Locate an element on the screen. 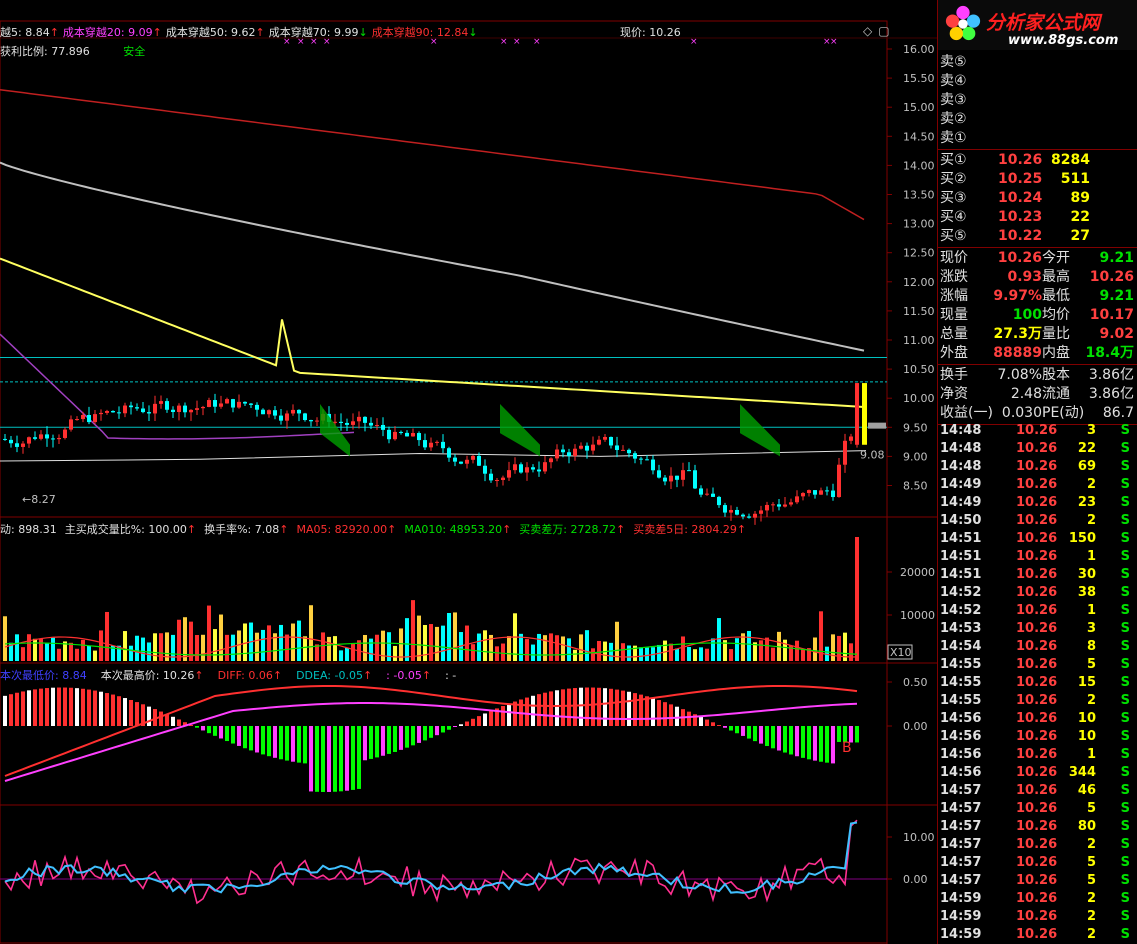 This screenshot has width=1137, height=944. stat-value: 0.93 is located at coordinates (1024, 277).